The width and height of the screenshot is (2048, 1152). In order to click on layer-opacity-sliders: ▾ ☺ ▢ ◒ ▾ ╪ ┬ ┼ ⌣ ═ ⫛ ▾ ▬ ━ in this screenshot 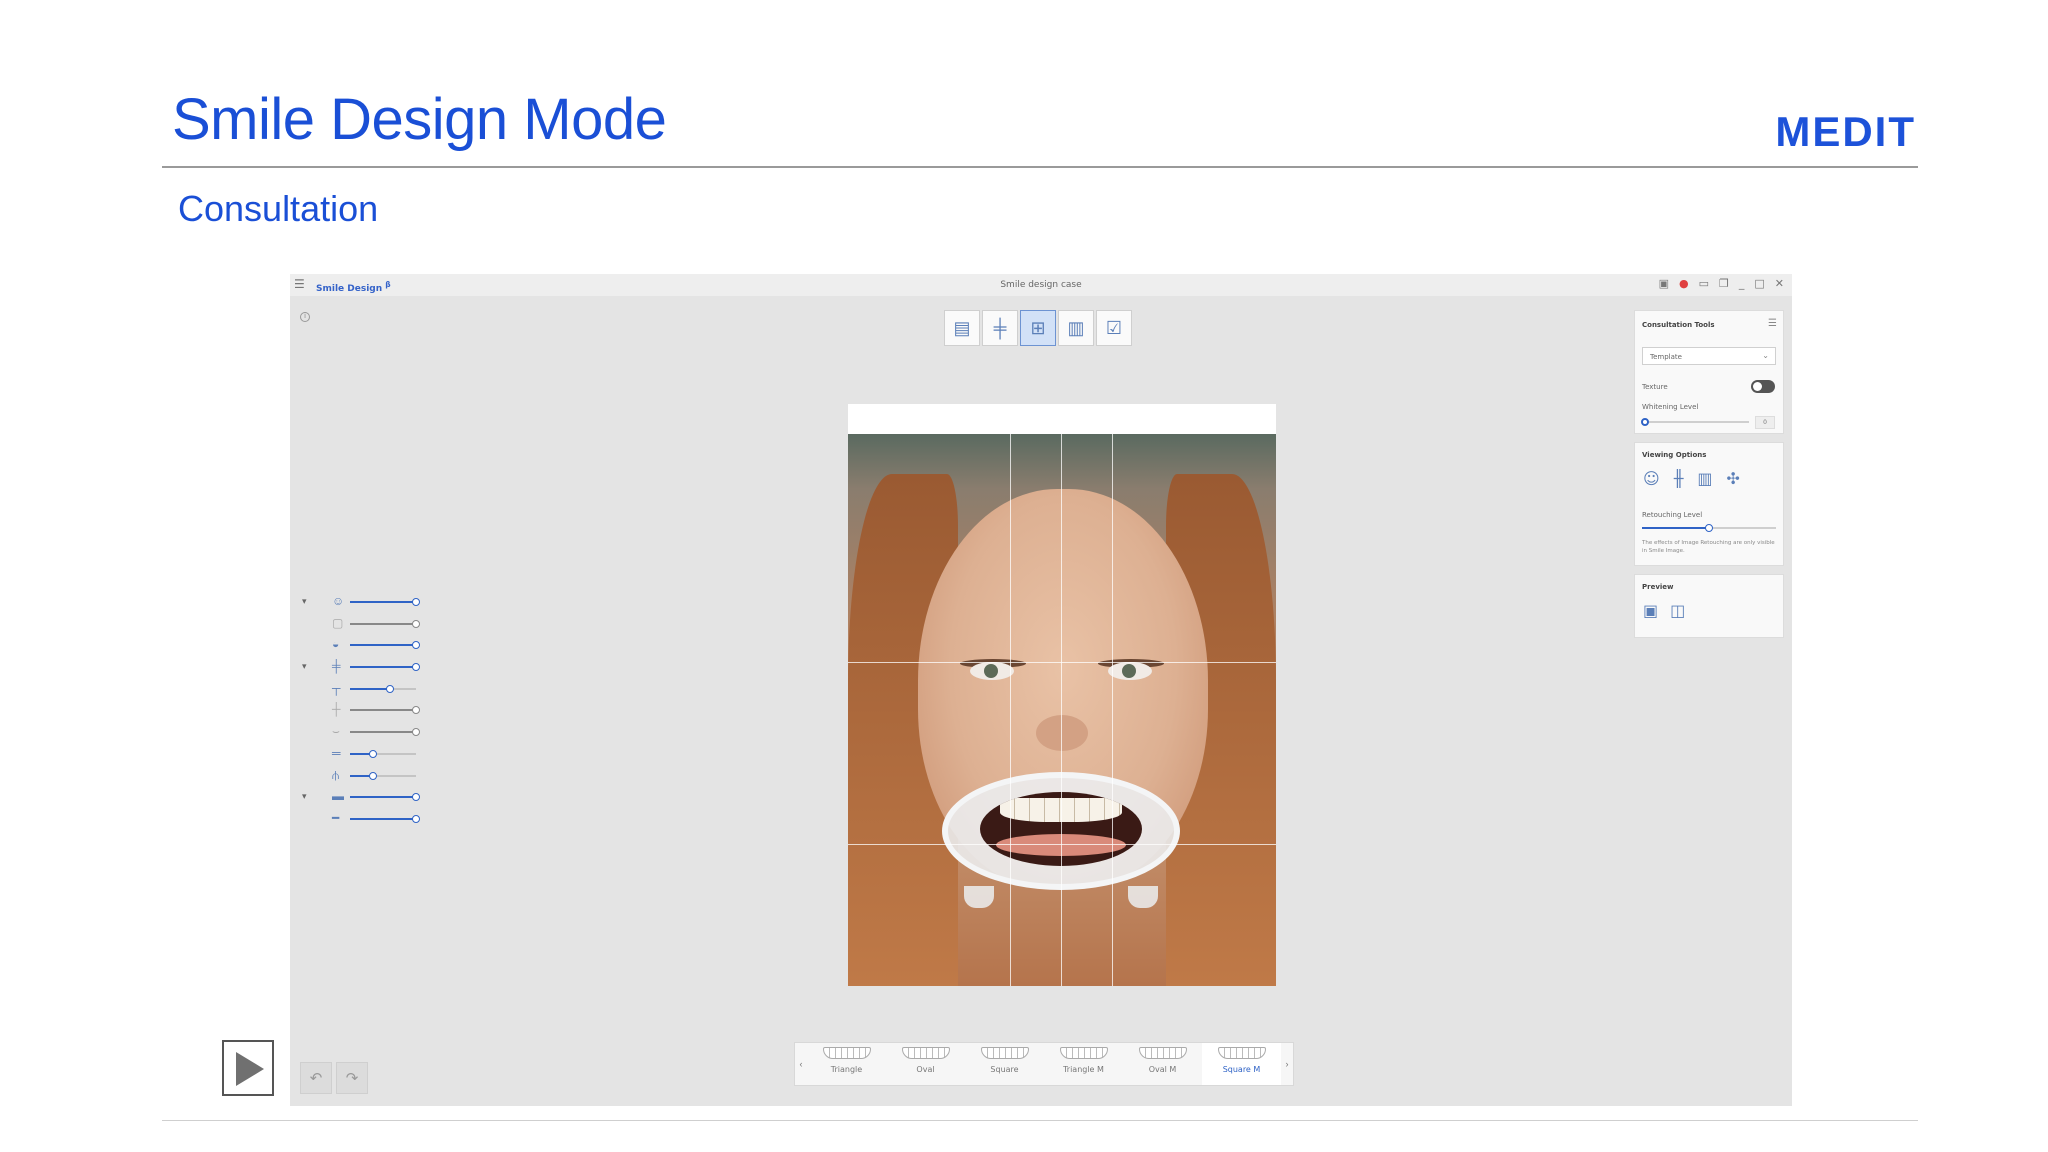, I will do `click(361, 713)`.